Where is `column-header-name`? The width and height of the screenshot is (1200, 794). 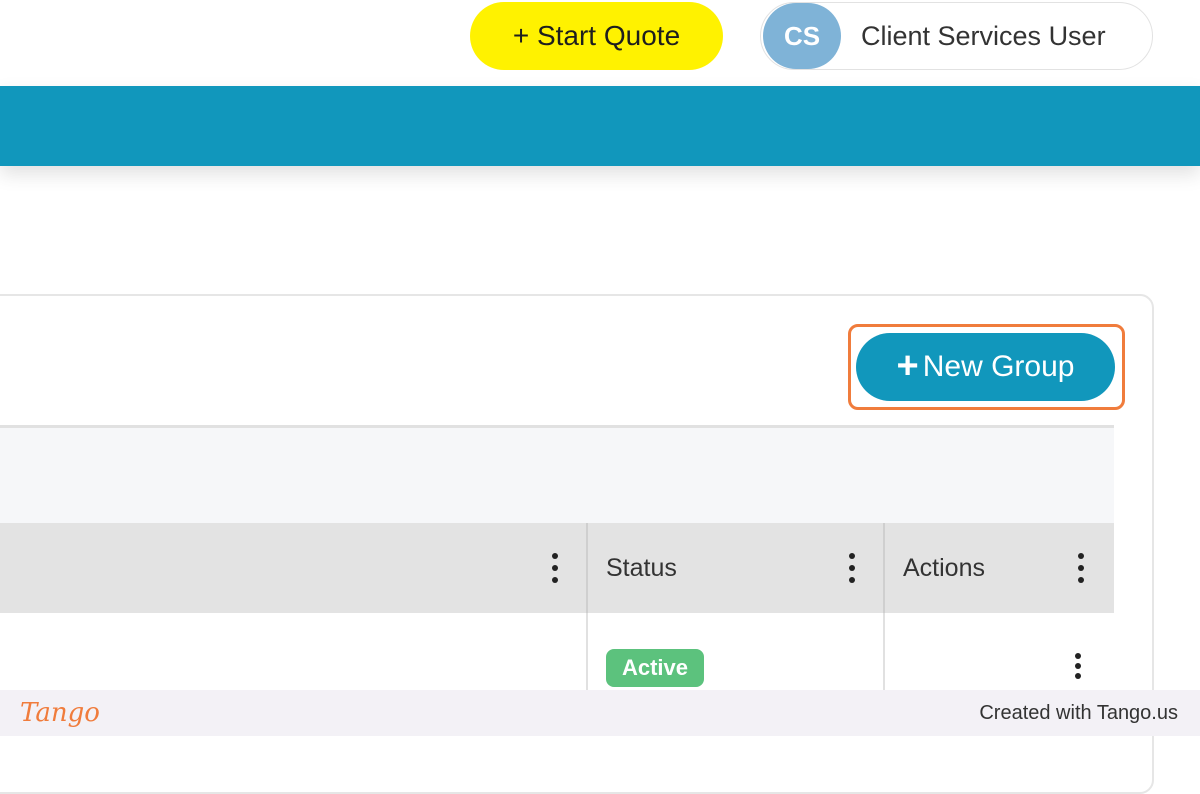
column-header-name is located at coordinates (294, 568).